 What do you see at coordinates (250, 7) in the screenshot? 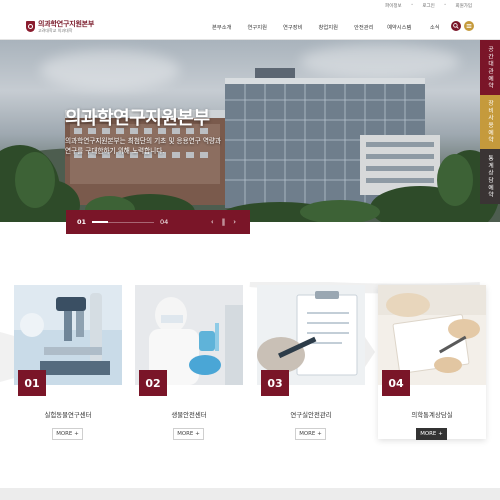
I see `utility-bar: 파이정보 • 로그인 • 회원가입` at bounding box center [250, 7].